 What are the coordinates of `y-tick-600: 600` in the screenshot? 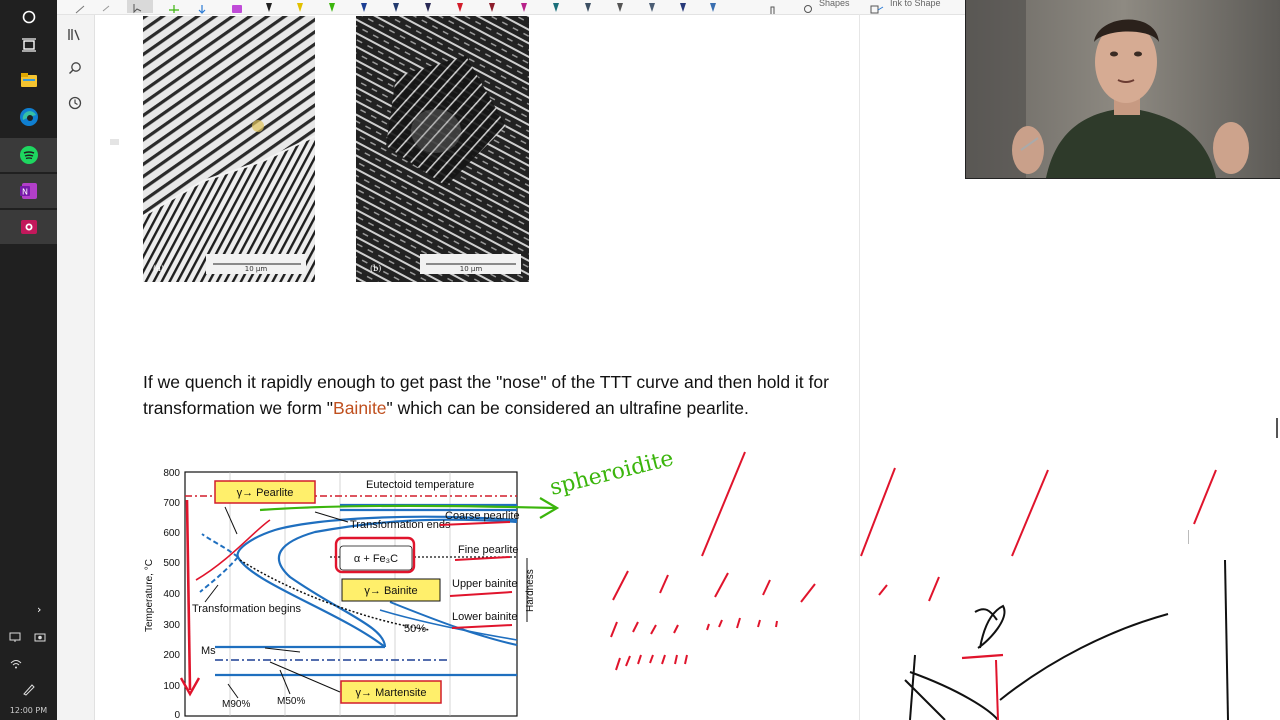 It's located at (171, 533).